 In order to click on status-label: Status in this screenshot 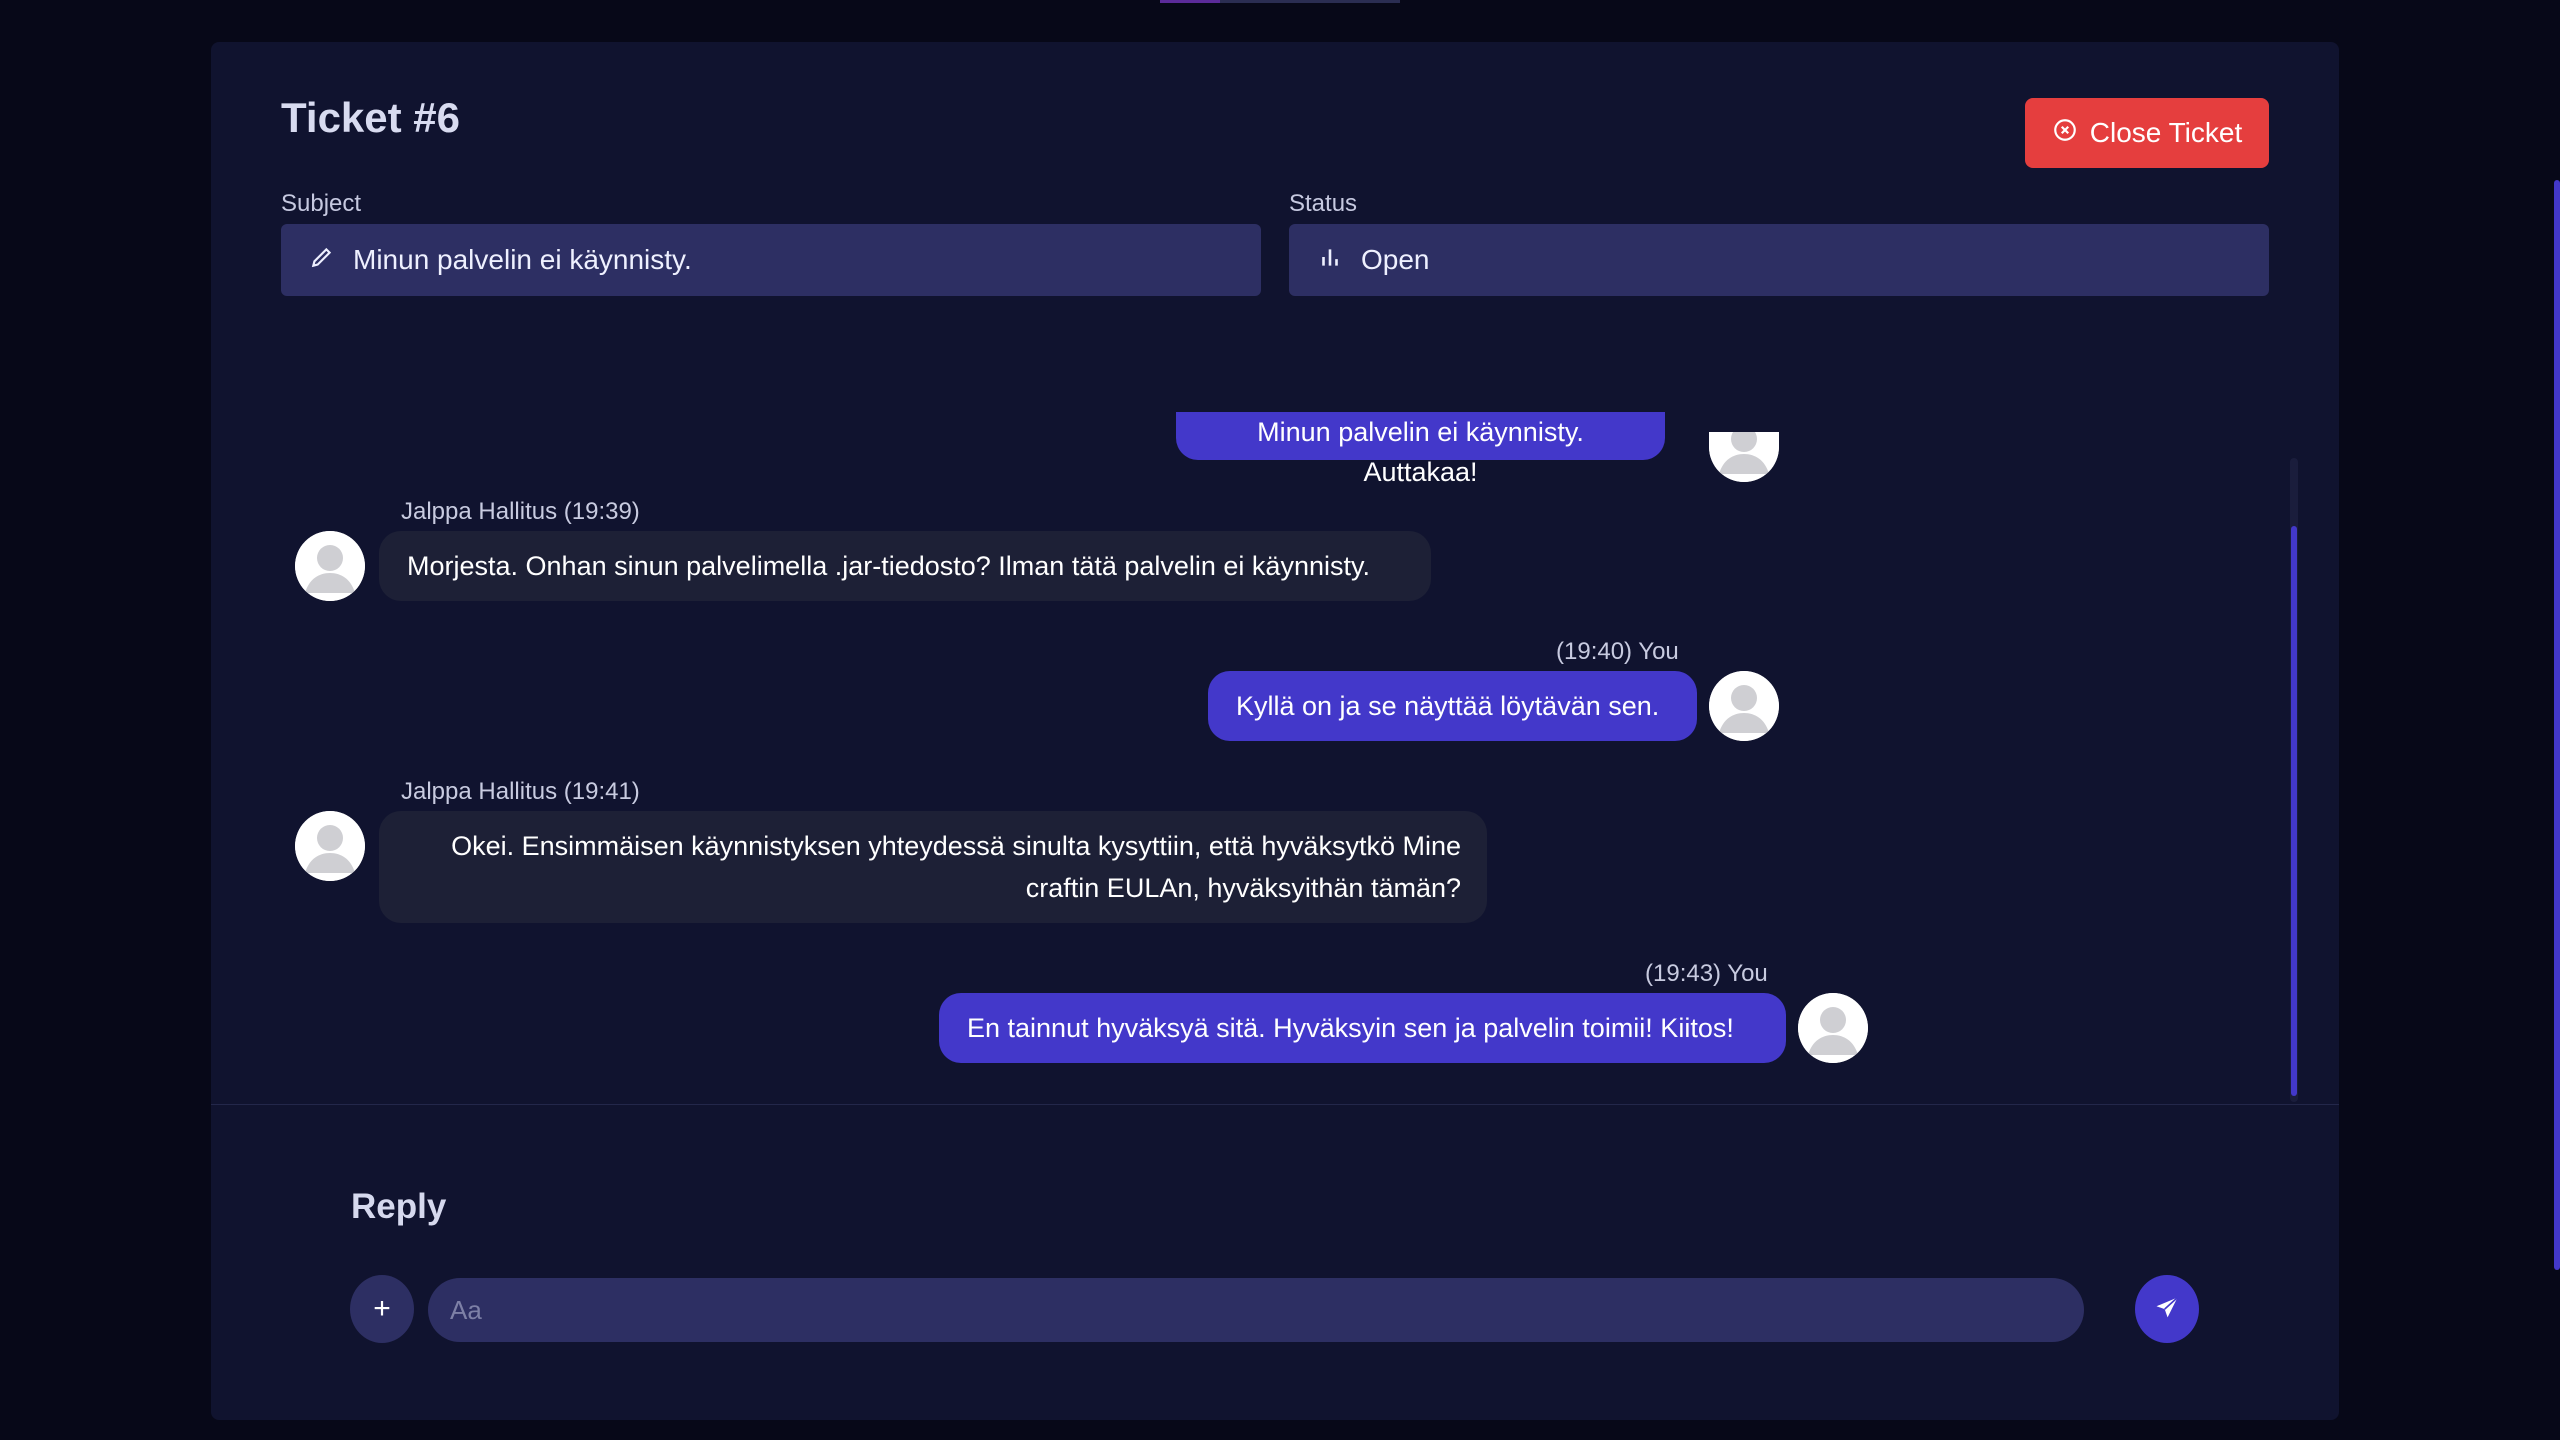, I will do `click(1323, 203)`.